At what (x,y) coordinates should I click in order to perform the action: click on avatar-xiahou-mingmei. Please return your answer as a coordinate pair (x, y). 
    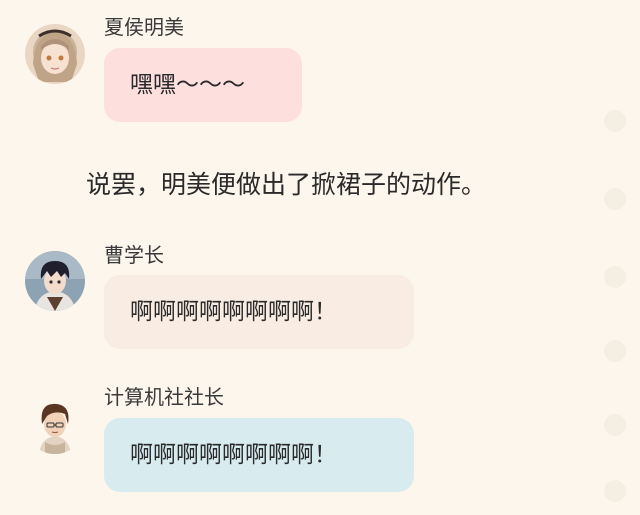
    Looking at the image, I should click on (55, 54).